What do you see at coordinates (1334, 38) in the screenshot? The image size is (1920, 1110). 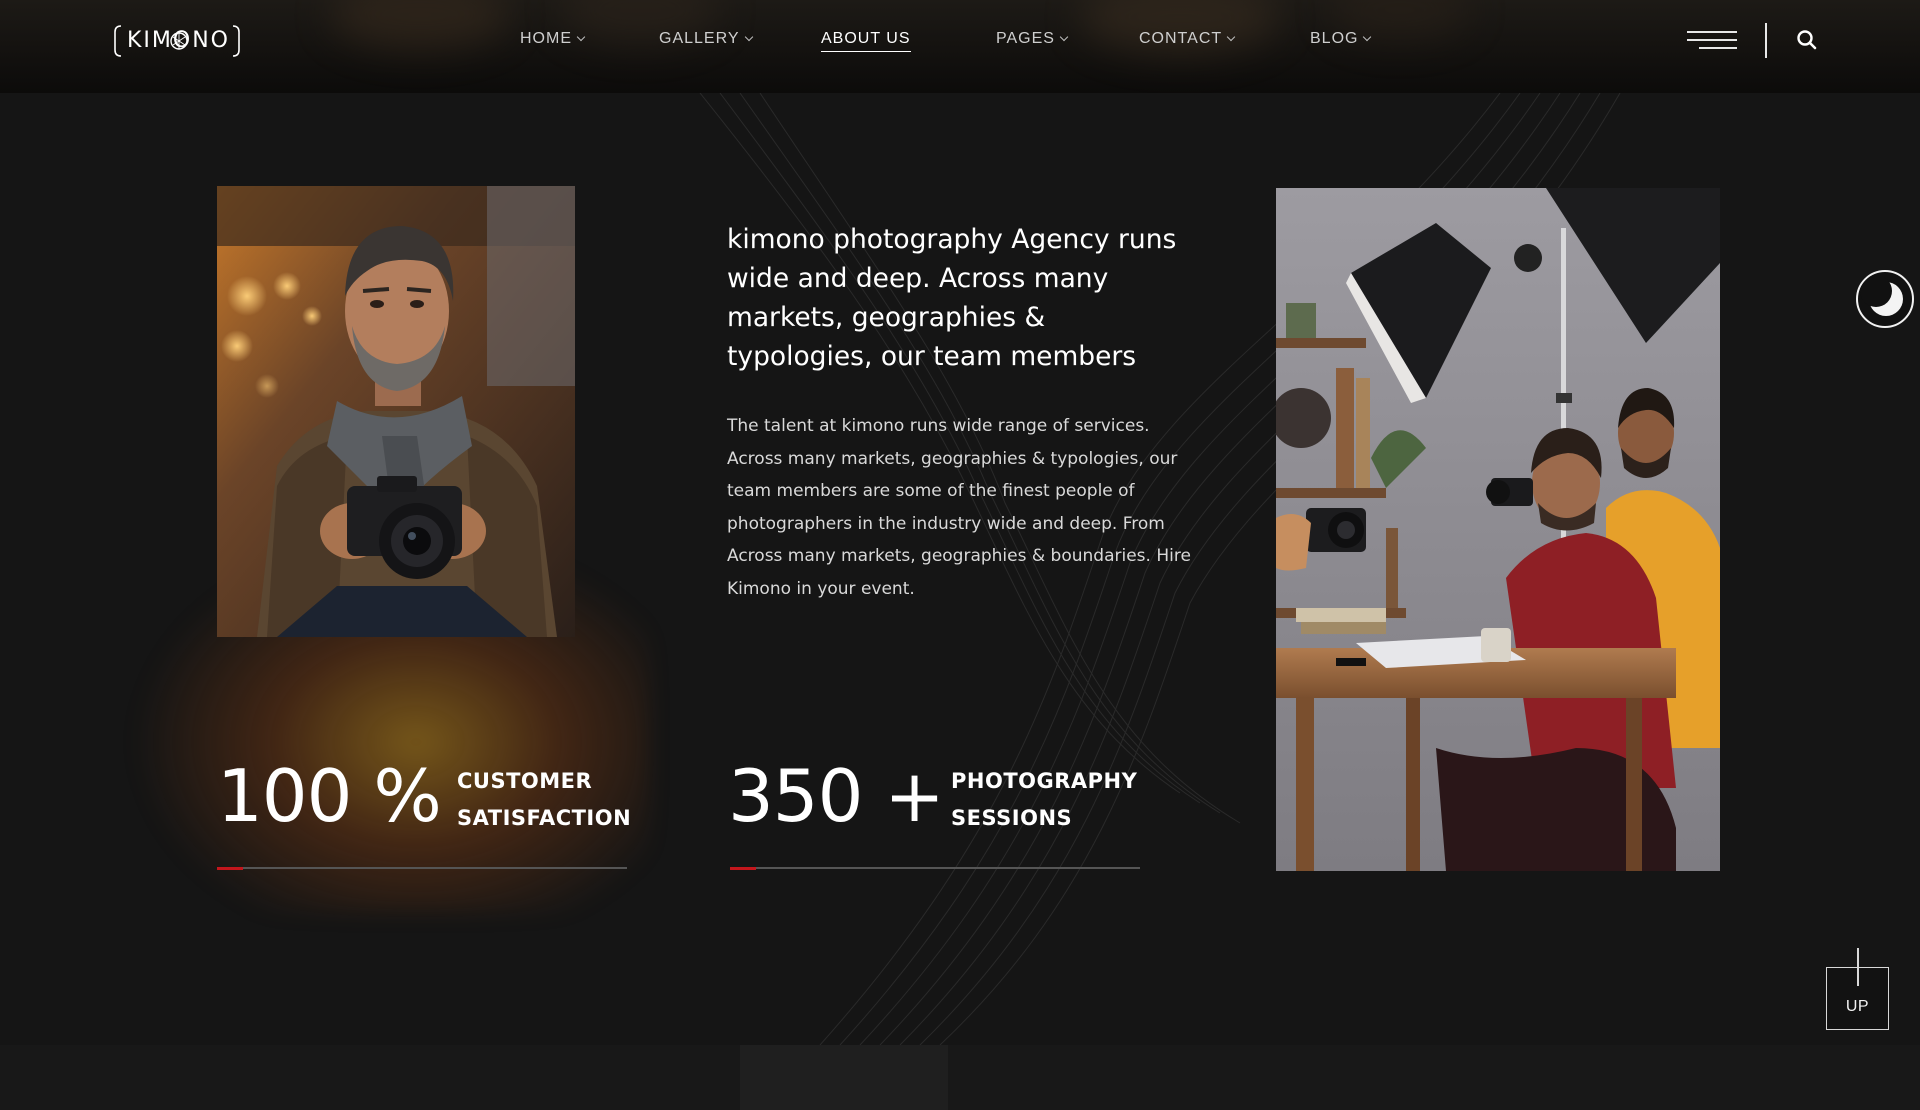 I see `nav-label: BLOG` at bounding box center [1334, 38].